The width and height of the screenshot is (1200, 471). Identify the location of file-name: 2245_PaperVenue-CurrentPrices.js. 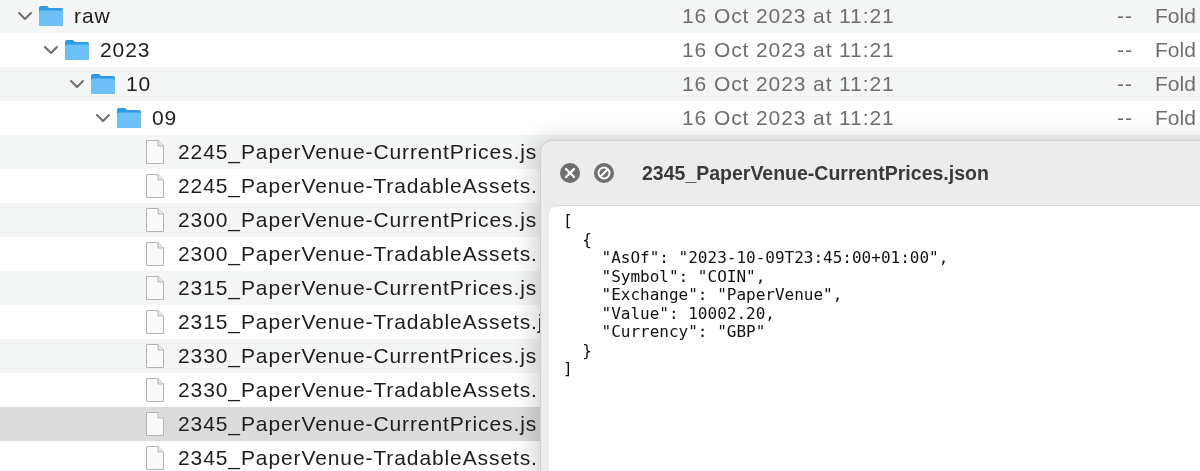
(358, 152).